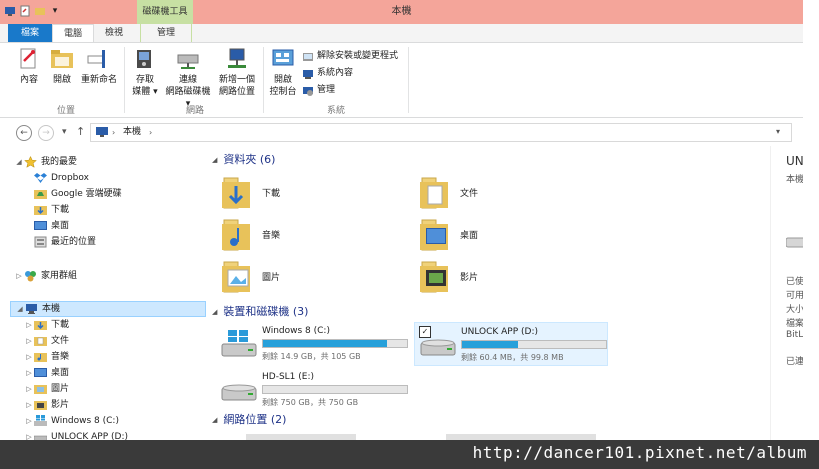  What do you see at coordinates (249, 420) in the screenshot?
I see `section-network: ◢ 網路位置 (2)` at bounding box center [249, 420].